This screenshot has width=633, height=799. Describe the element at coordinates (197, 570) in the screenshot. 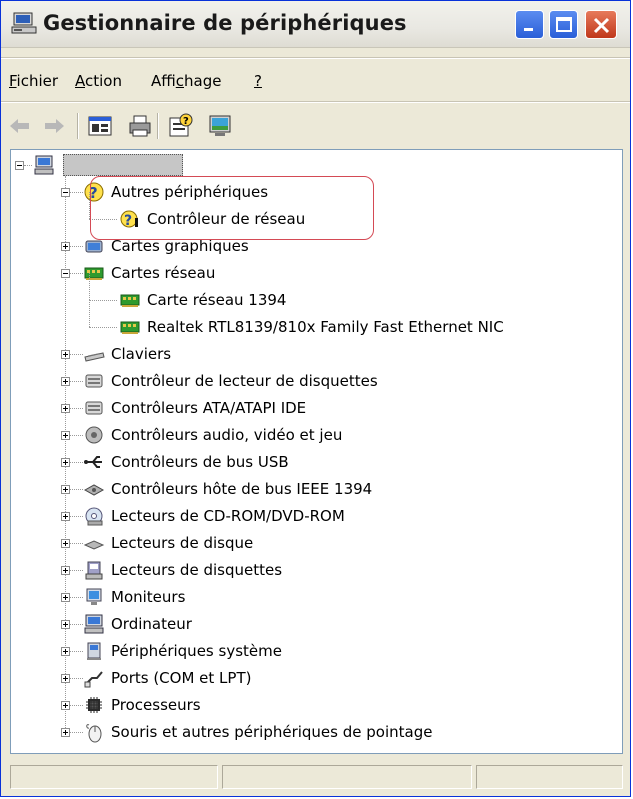

I see `tree-item-label: Lecteurs de disquettes` at that location.